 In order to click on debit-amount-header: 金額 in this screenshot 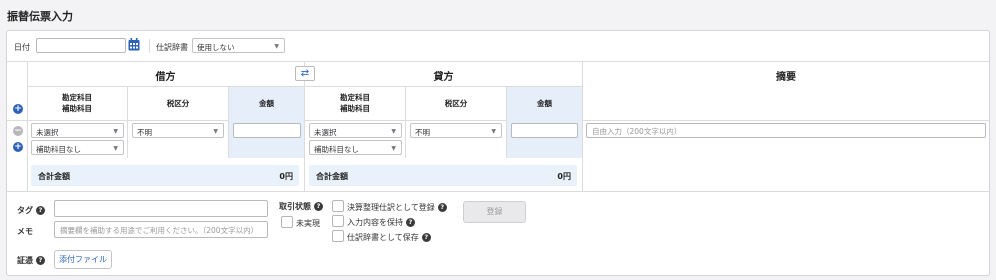, I will do `click(266, 103)`.